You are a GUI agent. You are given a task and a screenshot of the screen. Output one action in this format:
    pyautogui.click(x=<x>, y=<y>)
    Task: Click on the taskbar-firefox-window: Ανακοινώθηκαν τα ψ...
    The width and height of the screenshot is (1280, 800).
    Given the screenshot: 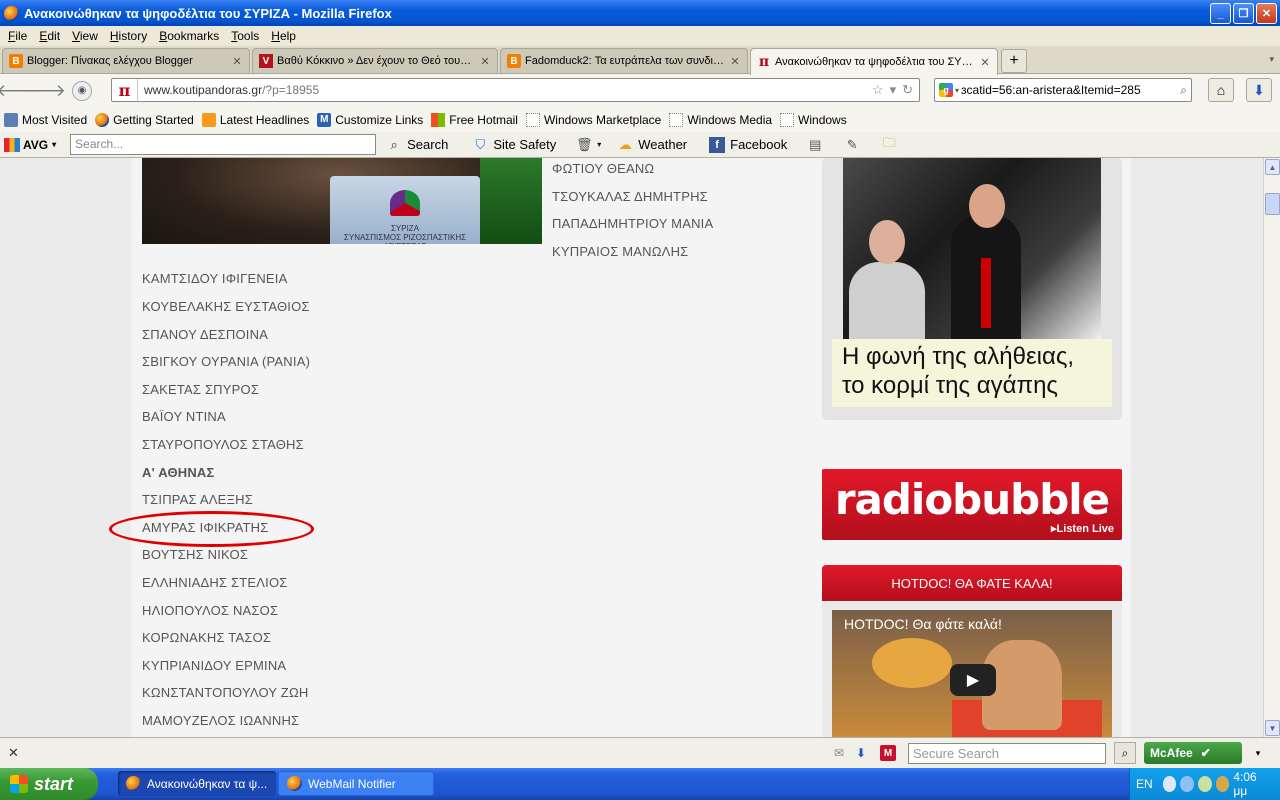 What is the action you would take?
    pyautogui.click(x=197, y=783)
    